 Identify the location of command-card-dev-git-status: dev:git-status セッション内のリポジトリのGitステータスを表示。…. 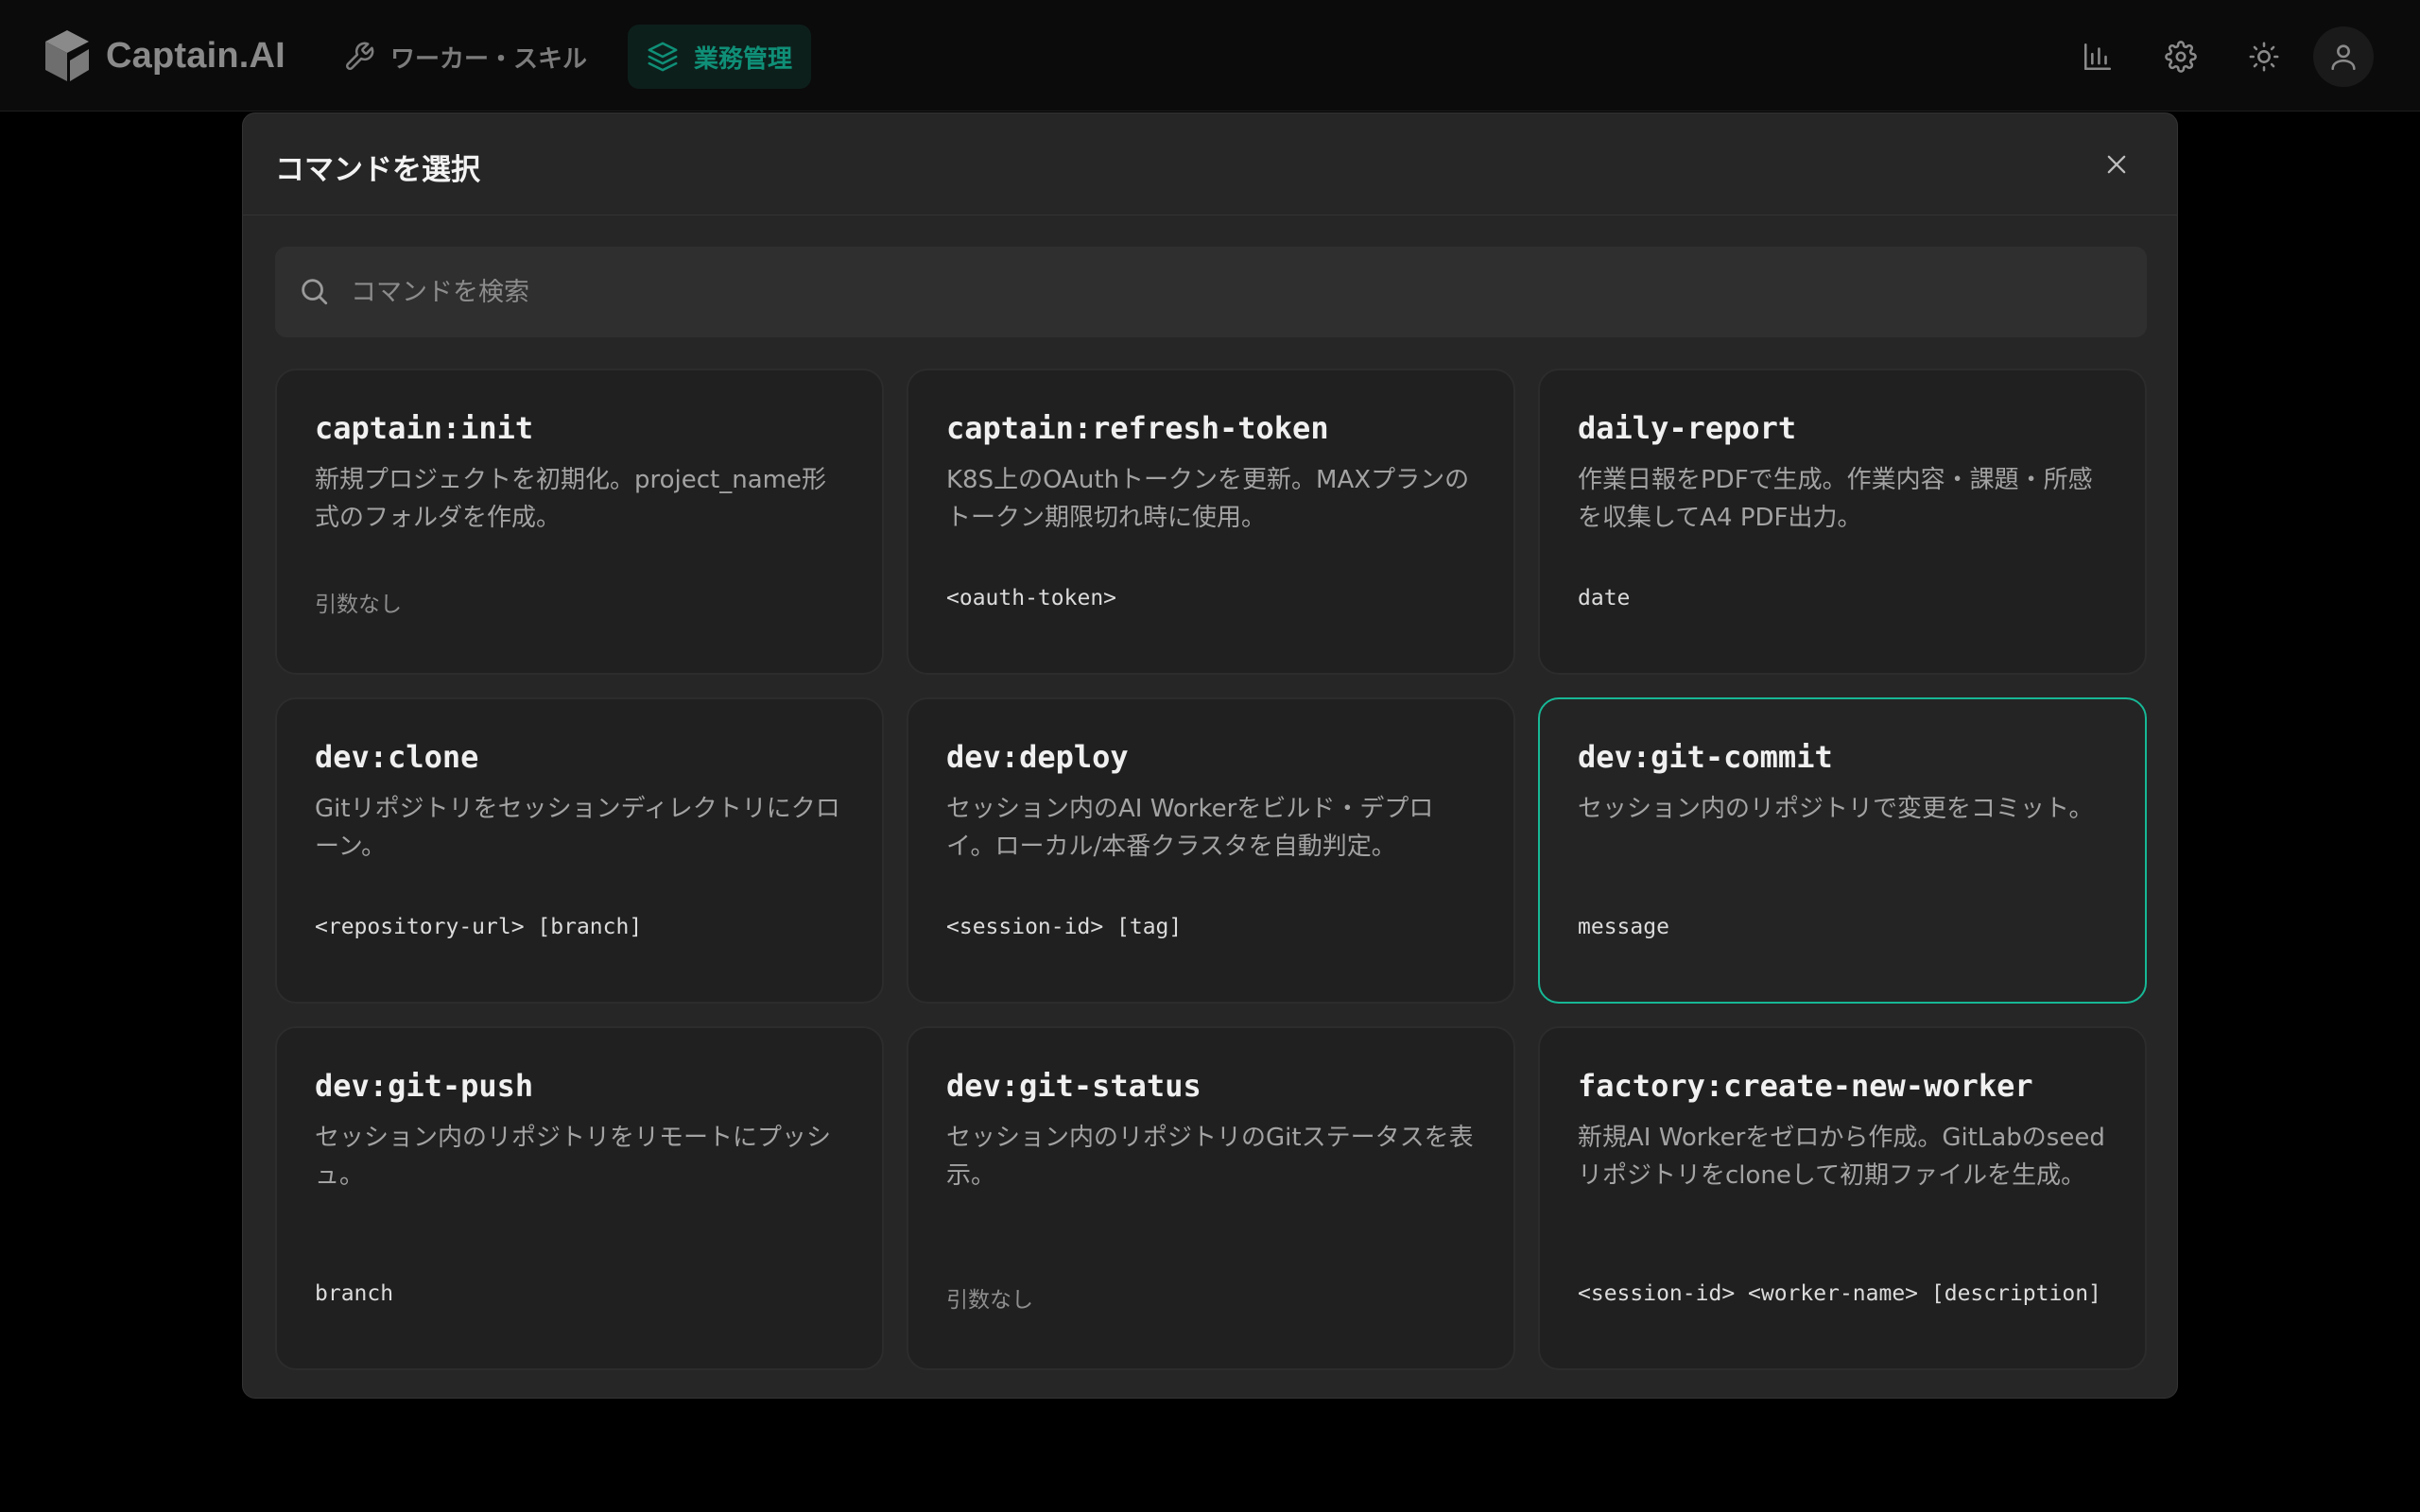
(1211, 1198).